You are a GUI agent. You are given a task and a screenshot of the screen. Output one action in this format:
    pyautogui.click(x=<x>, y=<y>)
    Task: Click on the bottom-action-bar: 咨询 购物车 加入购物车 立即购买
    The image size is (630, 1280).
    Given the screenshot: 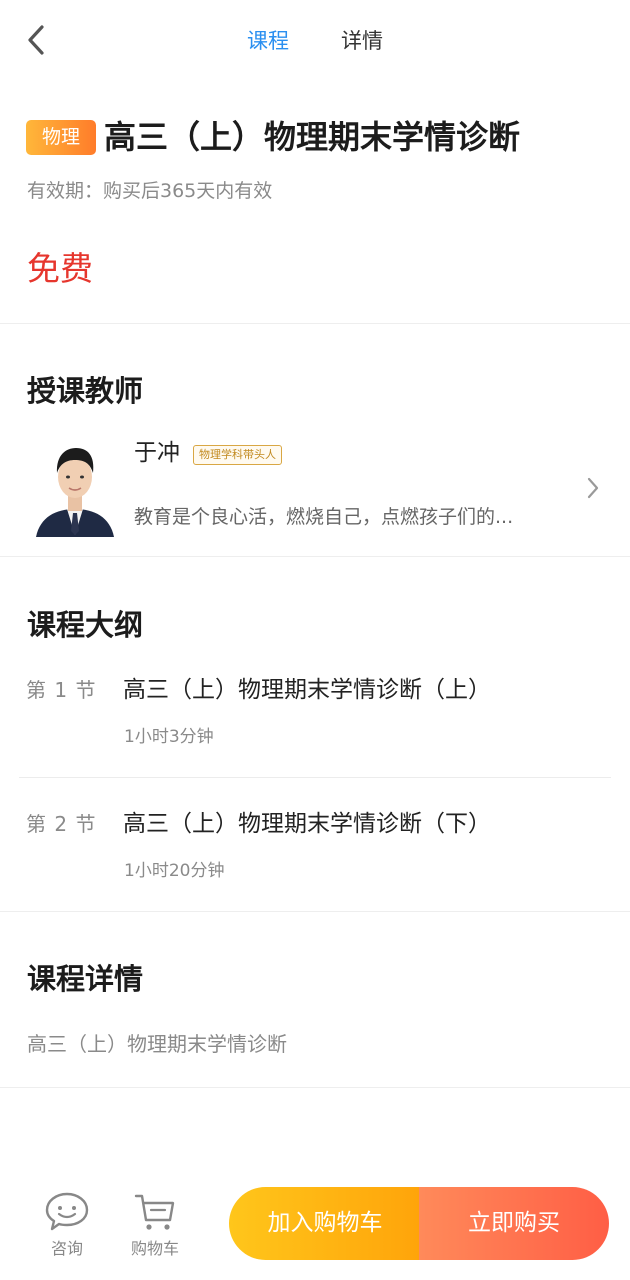 What is the action you would take?
    pyautogui.click(x=315, y=1225)
    